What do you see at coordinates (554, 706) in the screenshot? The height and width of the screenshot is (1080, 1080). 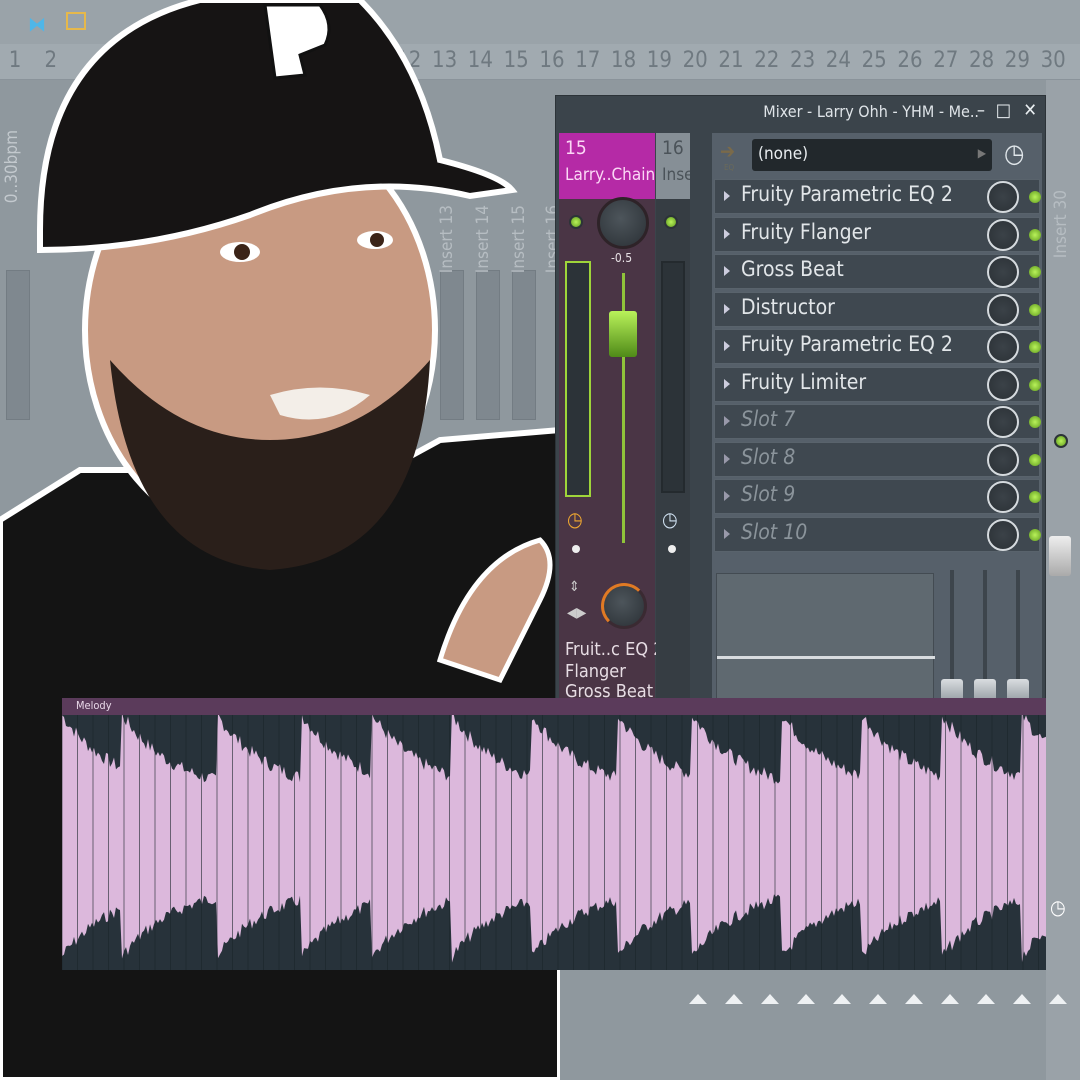 I see `clip-header: Melody` at bounding box center [554, 706].